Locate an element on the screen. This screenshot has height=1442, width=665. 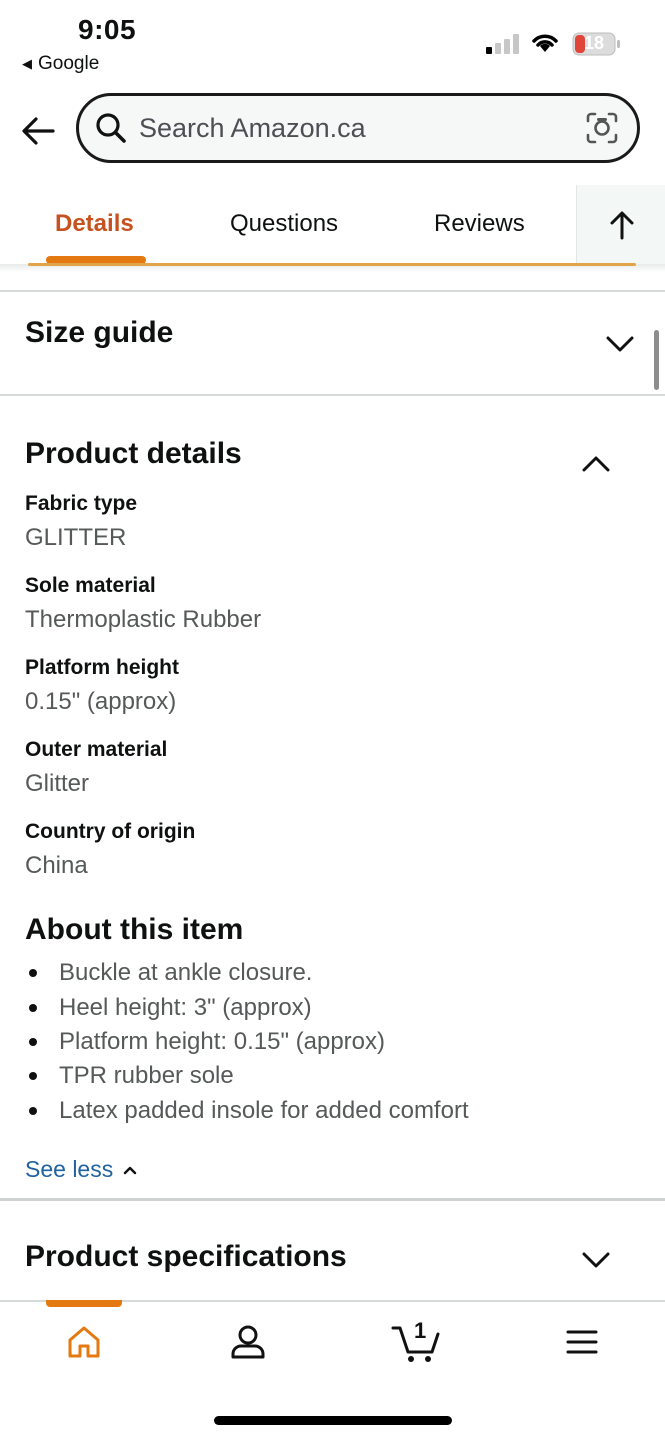
wifi-icon is located at coordinates (545, 43).